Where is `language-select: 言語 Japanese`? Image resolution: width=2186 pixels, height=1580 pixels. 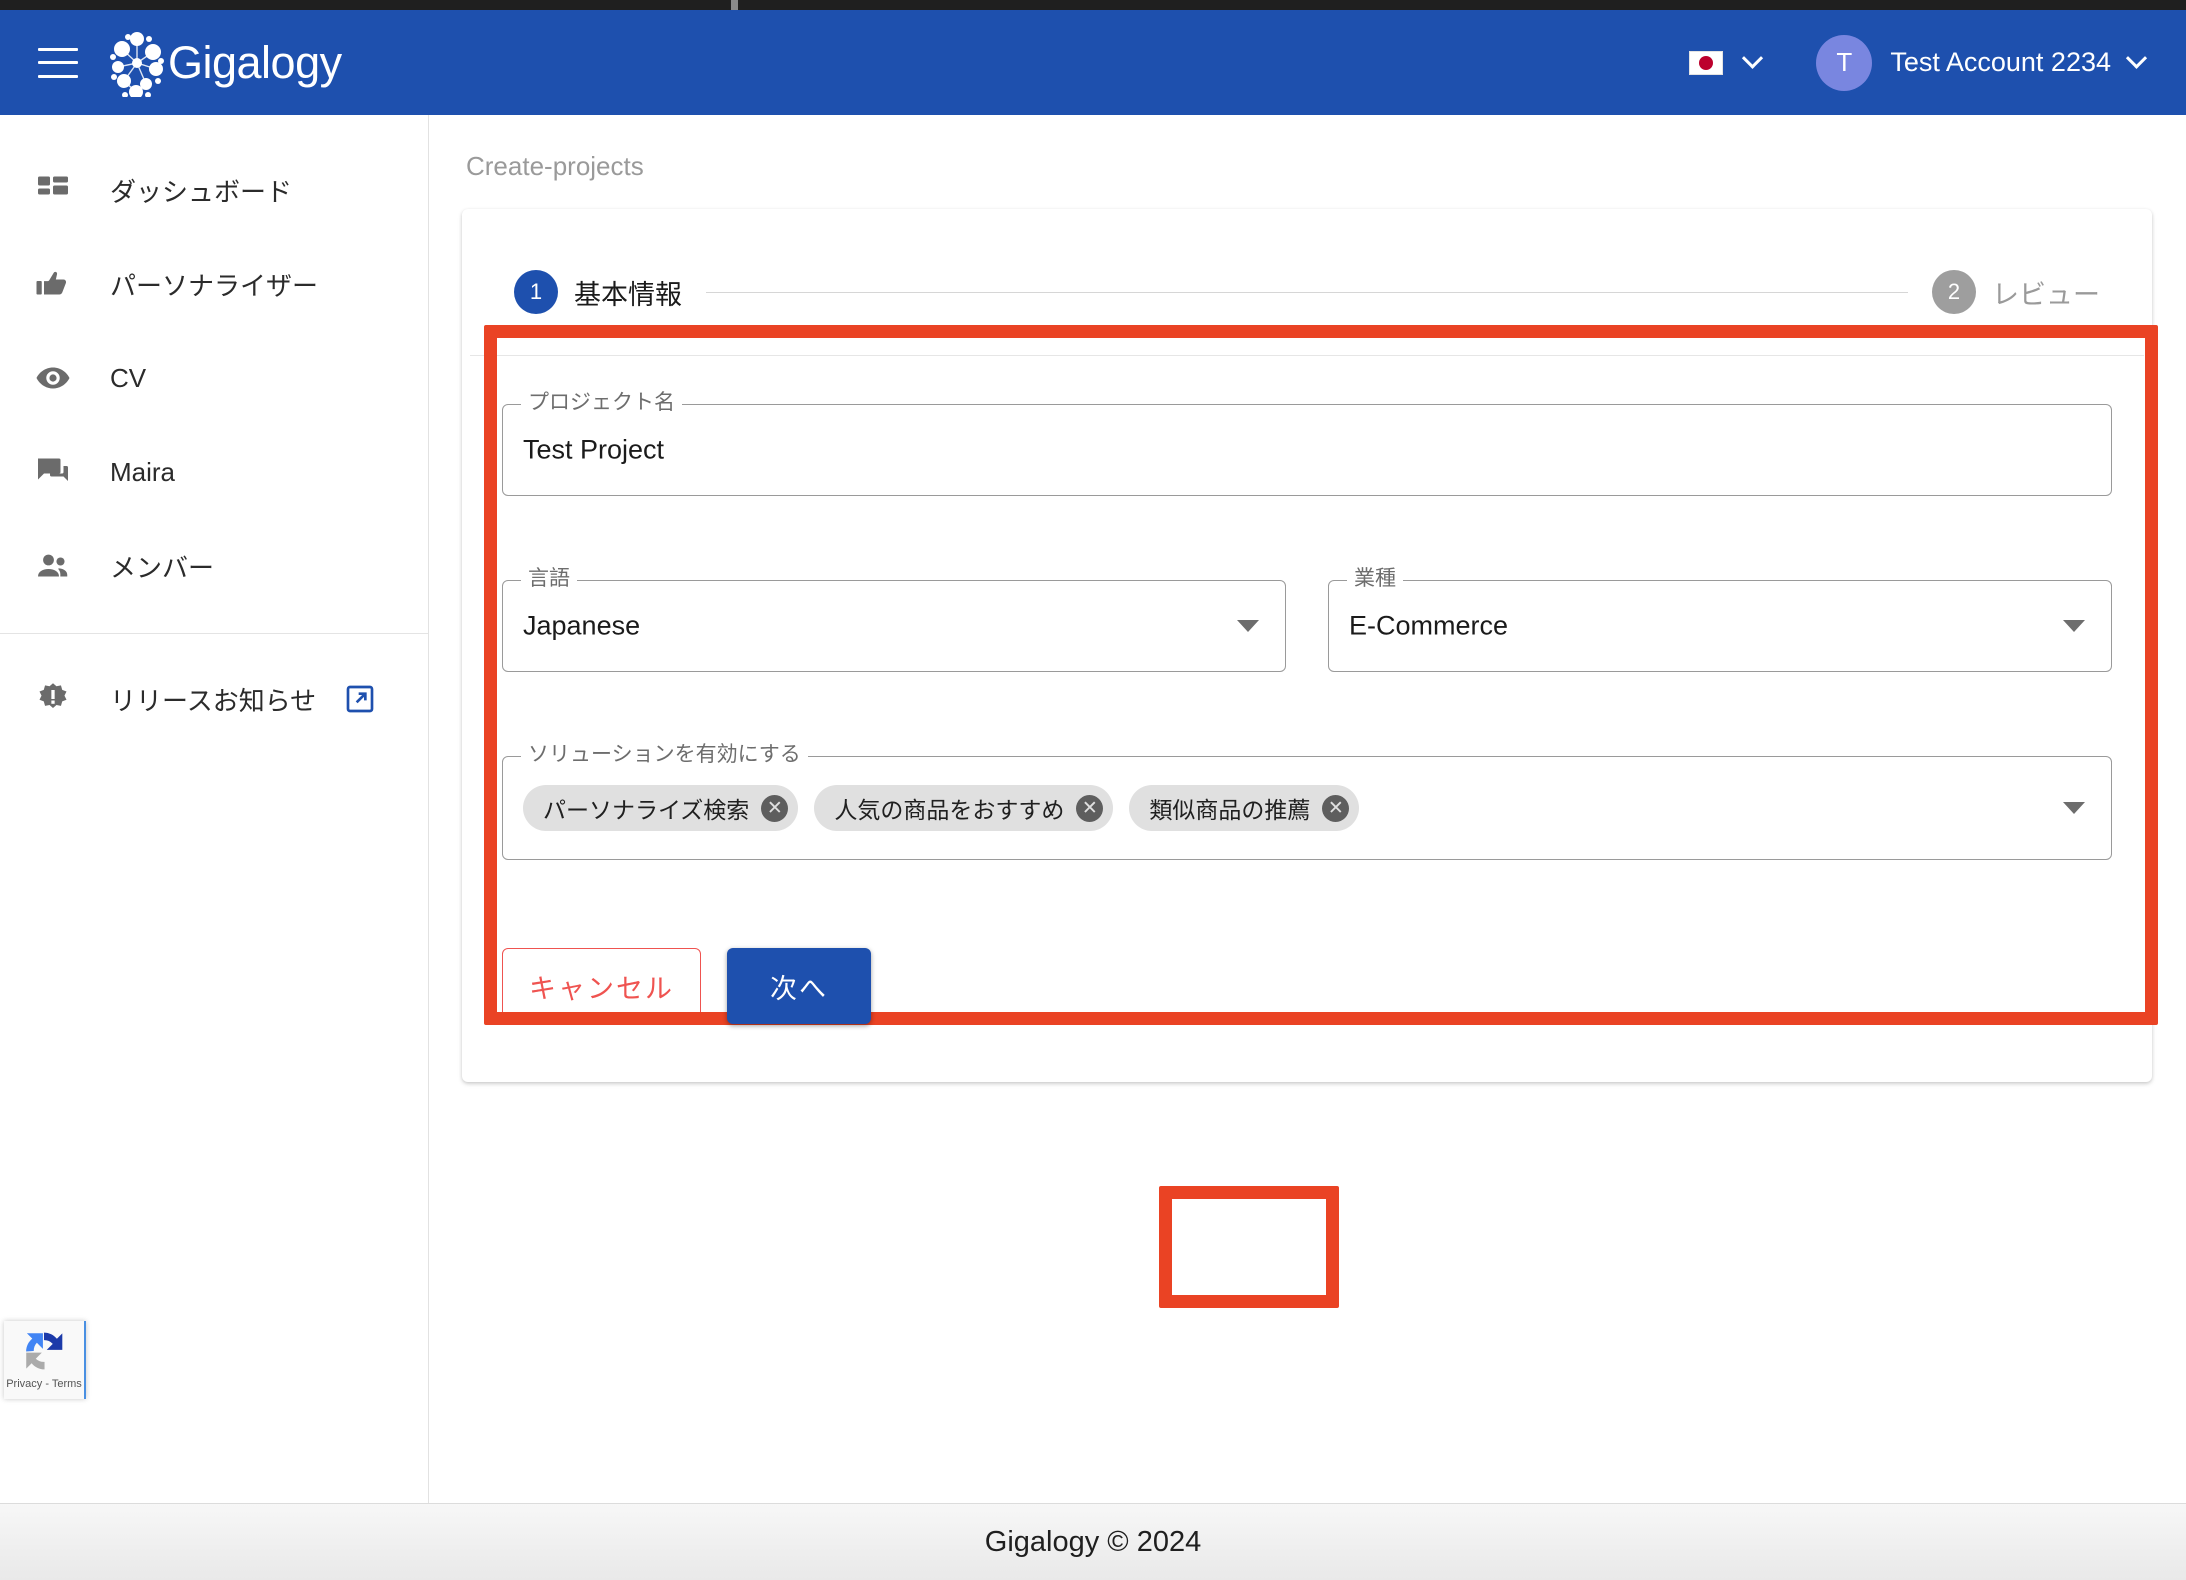
language-select: 言語 Japanese is located at coordinates (894, 620).